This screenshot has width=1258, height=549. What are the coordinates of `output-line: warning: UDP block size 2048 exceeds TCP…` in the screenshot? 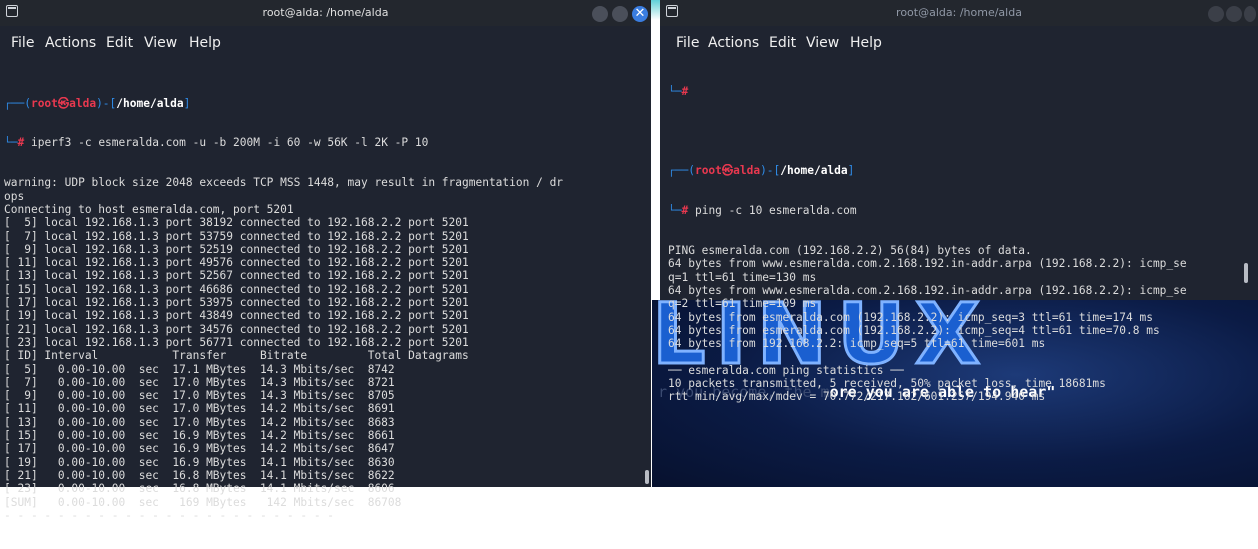 It's located at (284, 183).